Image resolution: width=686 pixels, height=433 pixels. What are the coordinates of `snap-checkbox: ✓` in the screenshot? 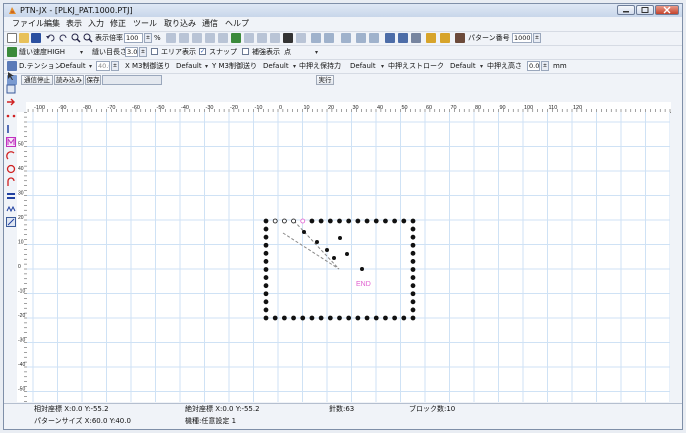 It's located at (202, 51).